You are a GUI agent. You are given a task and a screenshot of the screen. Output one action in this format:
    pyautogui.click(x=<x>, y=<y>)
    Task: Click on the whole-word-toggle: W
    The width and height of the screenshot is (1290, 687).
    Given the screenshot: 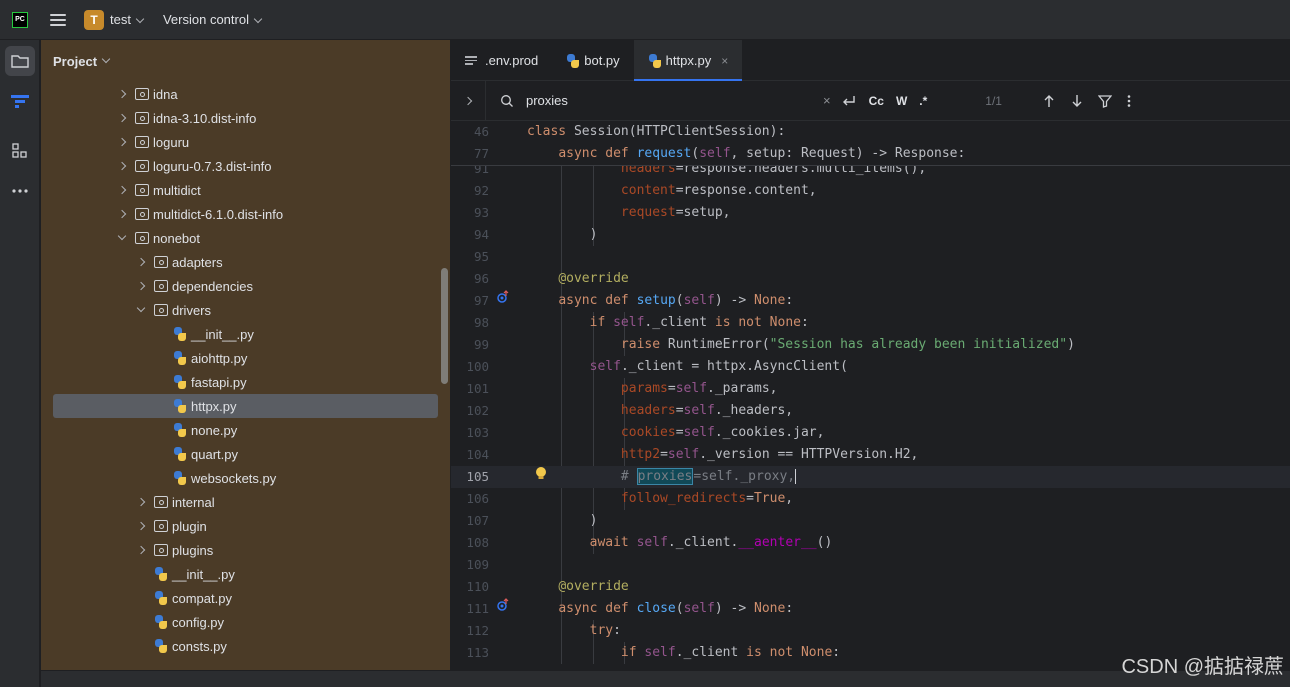 What is the action you would take?
    pyautogui.click(x=901, y=101)
    